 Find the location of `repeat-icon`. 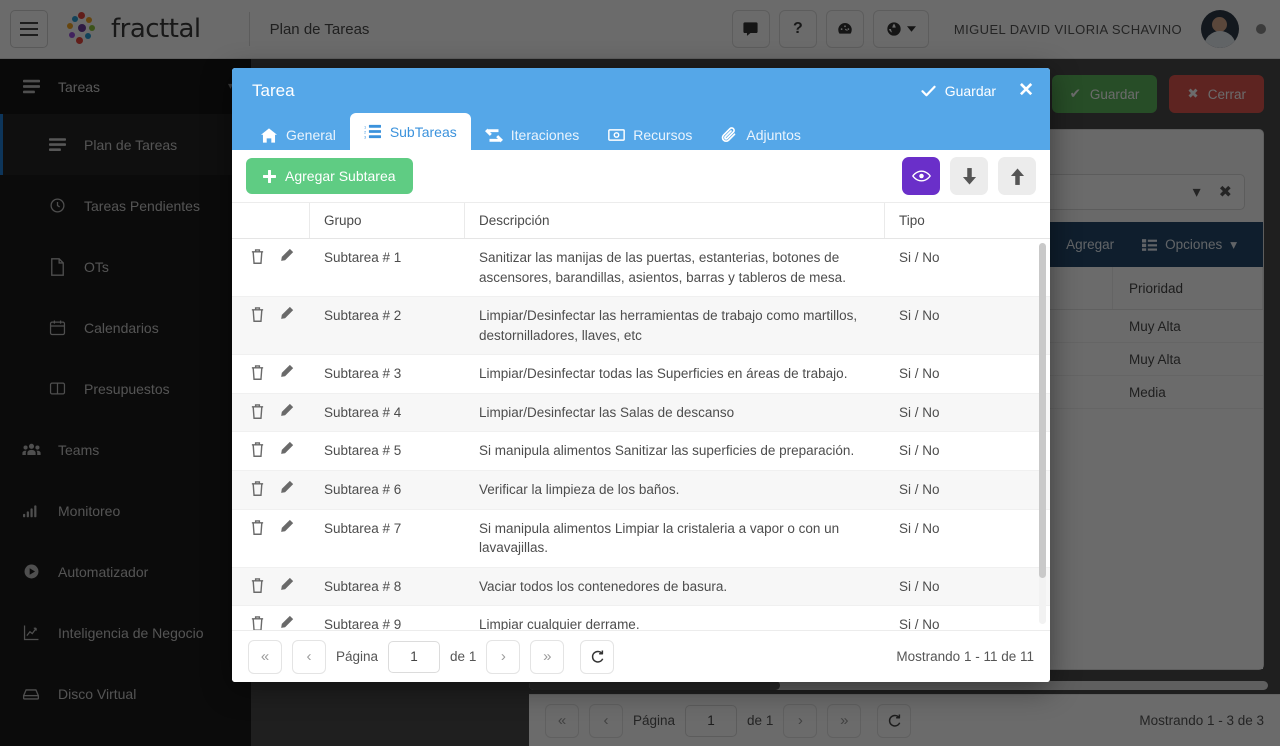

repeat-icon is located at coordinates (493, 135).